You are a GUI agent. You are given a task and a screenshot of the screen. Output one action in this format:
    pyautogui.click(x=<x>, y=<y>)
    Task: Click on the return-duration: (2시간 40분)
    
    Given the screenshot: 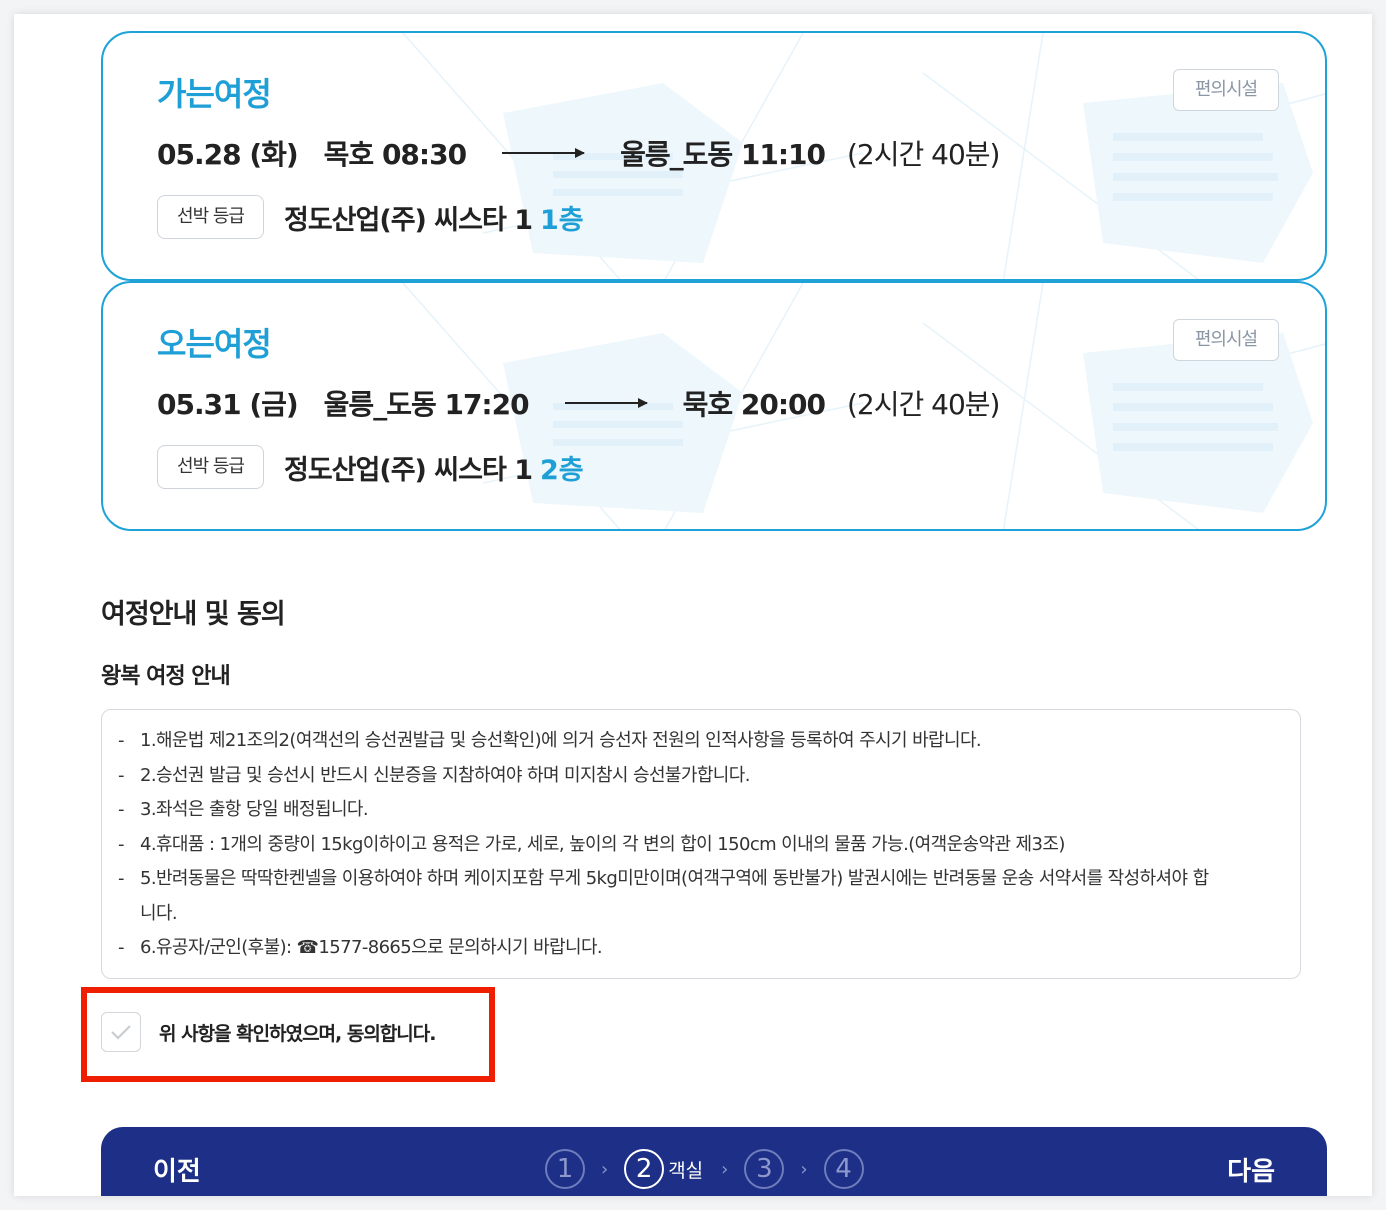 What is the action you would take?
    pyautogui.click(x=923, y=404)
    